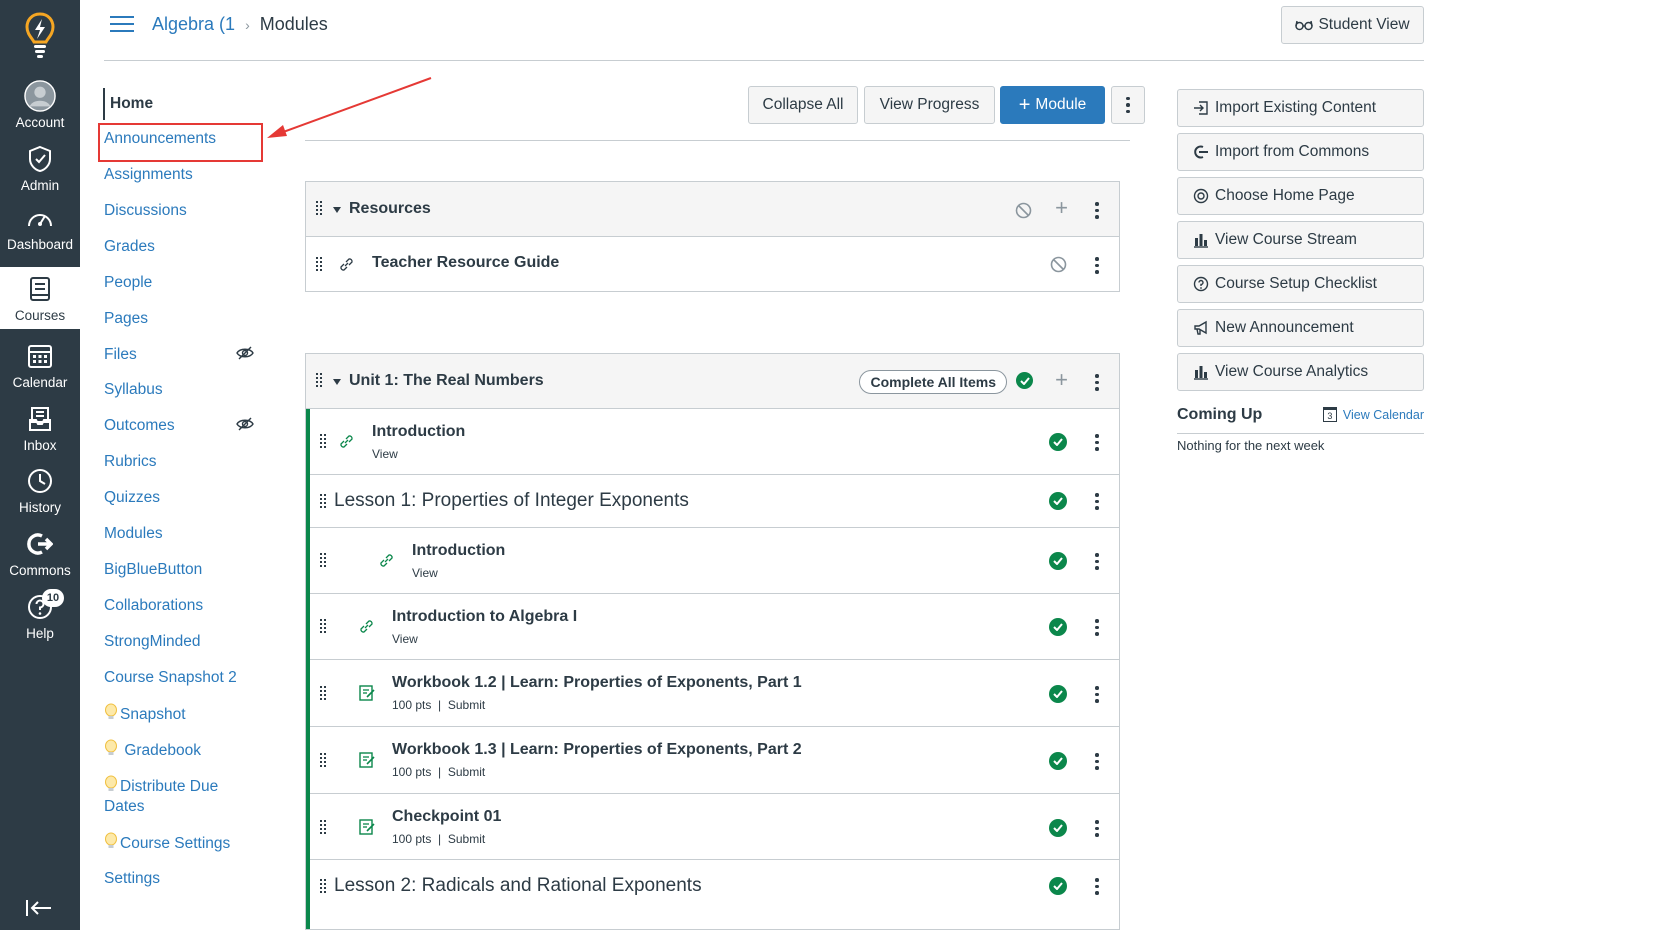  What do you see at coordinates (712, 209) in the screenshot?
I see `module-header: Resources +` at bounding box center [712, 209].